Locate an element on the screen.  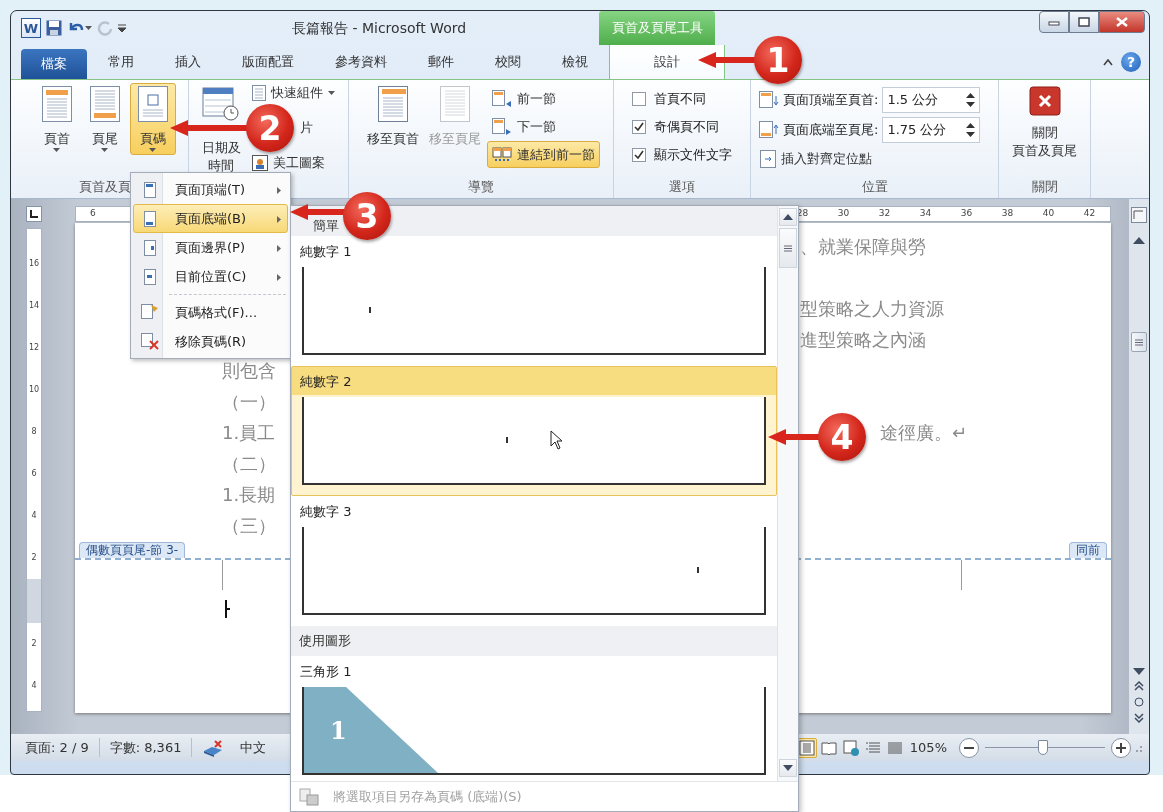
zoom-level: 105% is located at coordinates (928, 747).